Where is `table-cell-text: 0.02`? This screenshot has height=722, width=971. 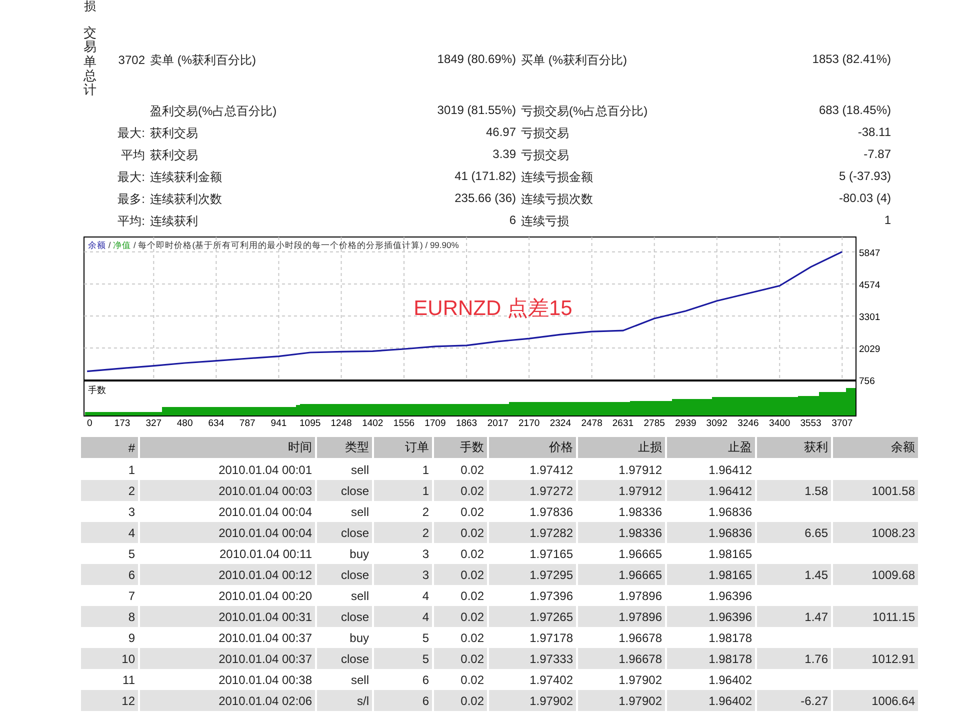 table-cell-text: 0.02 is located at coordinates (472, 554).